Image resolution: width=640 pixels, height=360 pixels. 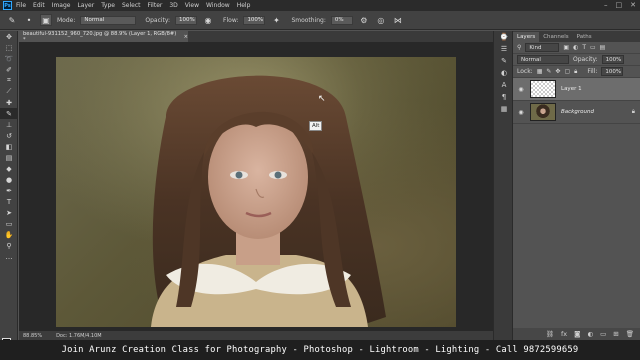 What do you see at coordinates (46, 20) in the screenshot?
I see `brush-settings-icon: ▣` at bounding box center [46, 20].